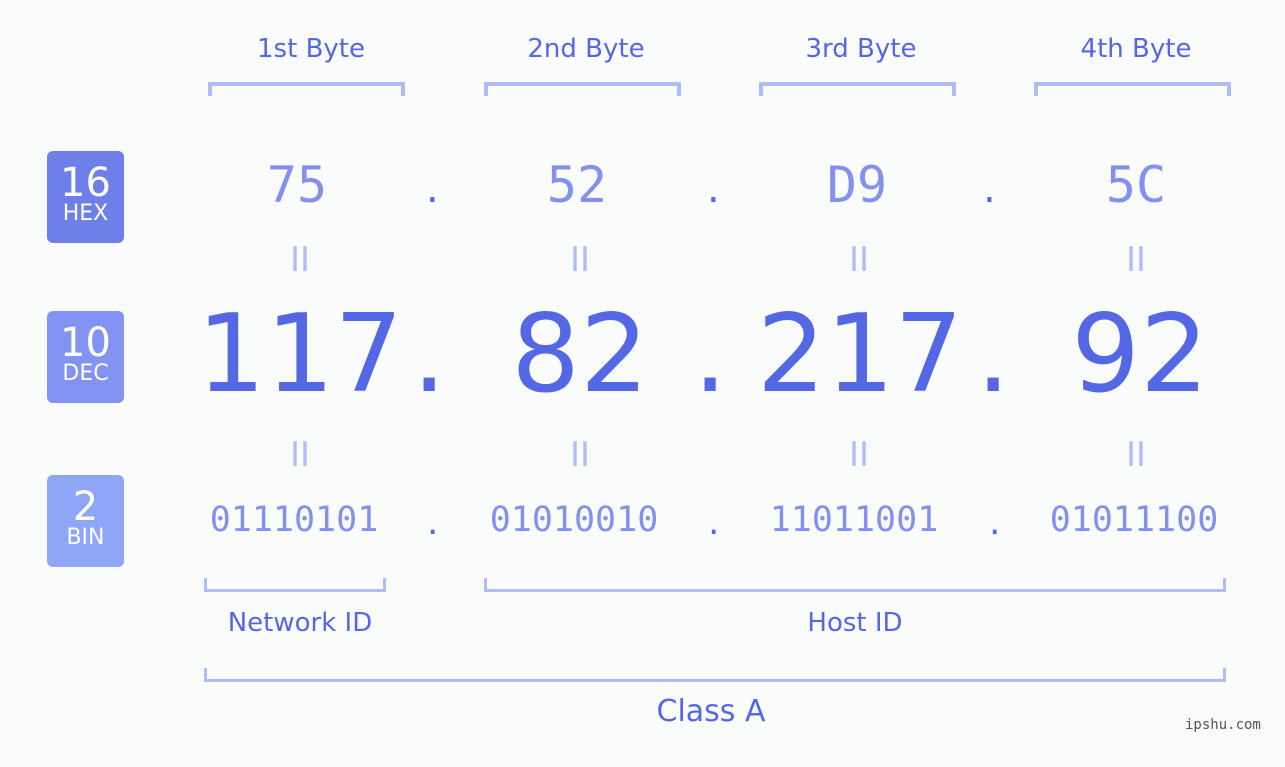  Describe the element at coordinates (1136, 185) in the screenshot. I see `hex-byte-4: 5C` at that location.